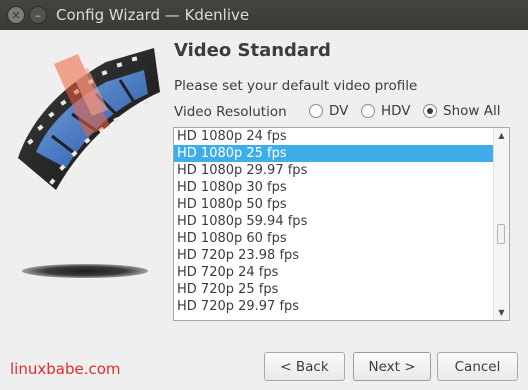 This screenshot has width=528, height=390. I want to click on profile-list-scrollbar: ▲ ▼, so click(501, 224).